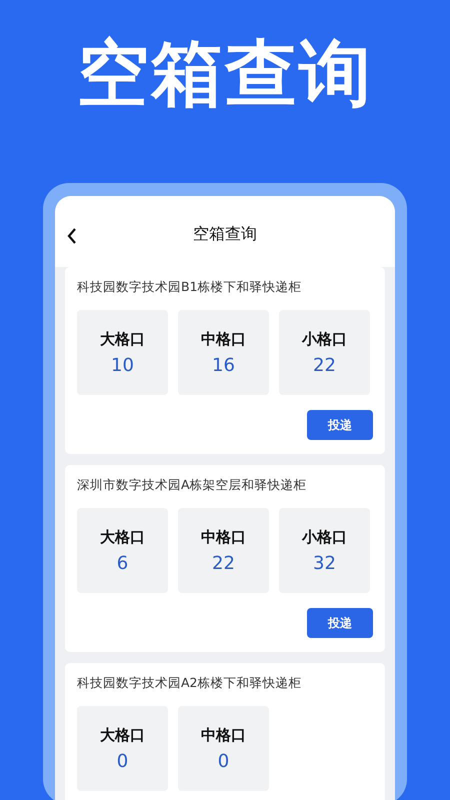 This screenshot has height=800, width=450. I want to click on screen-title: 空箱查询, so click(225, 234).